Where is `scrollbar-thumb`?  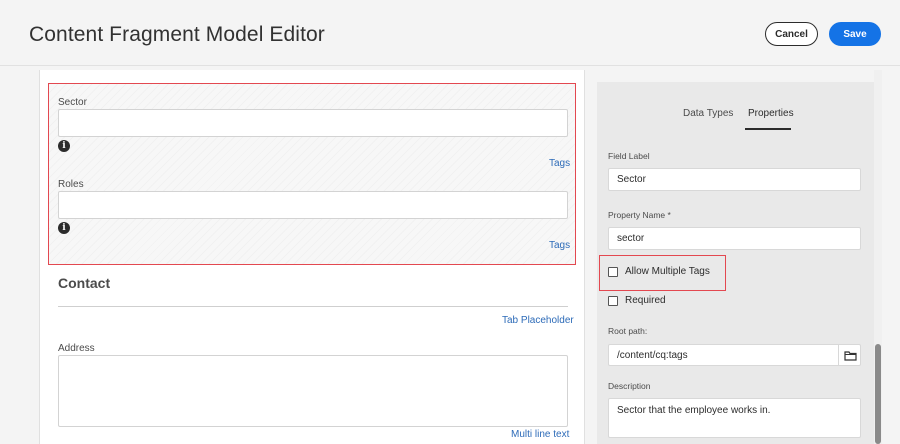 scrollbar-thumb is located at coordinates (878, 394).